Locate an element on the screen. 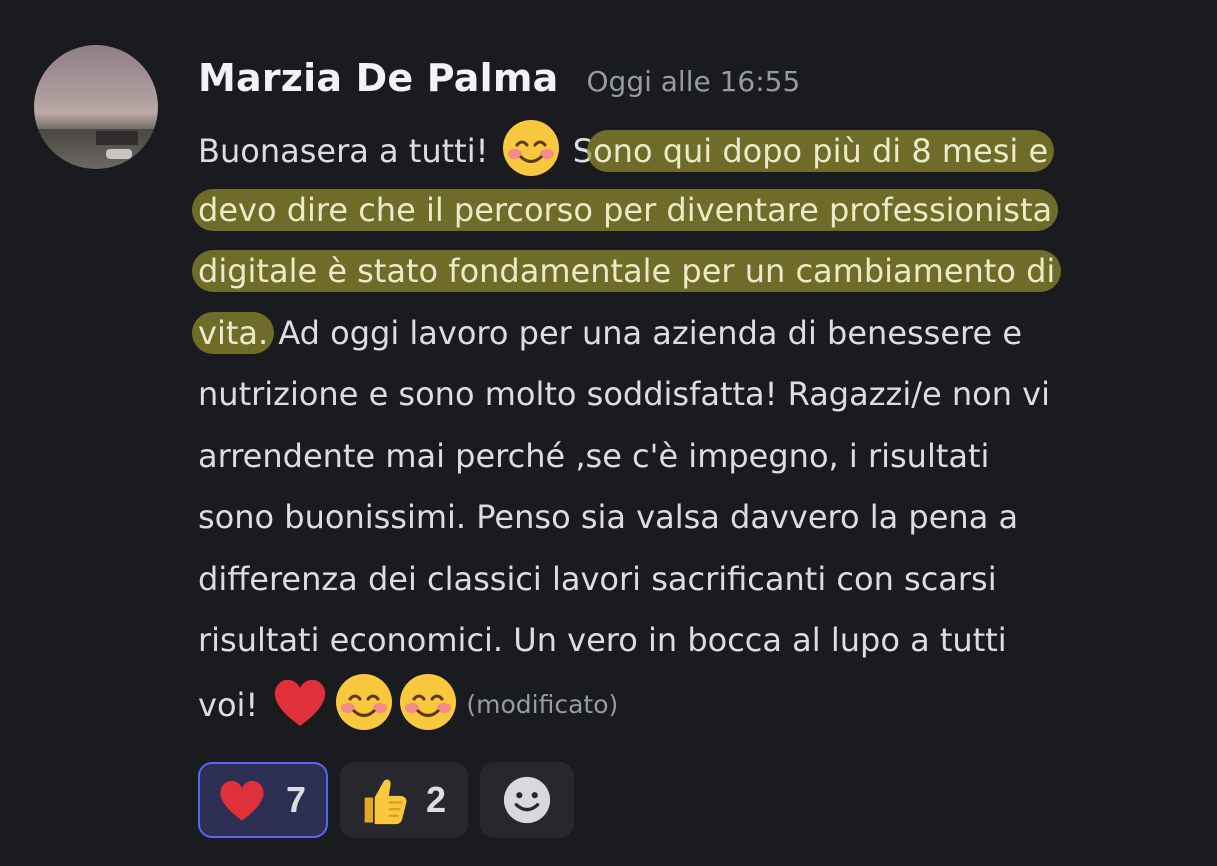 This screenshot has width=1217, height=866. message-header: Marzia De Palma Oggi alle 16:55 is located at coordinates (499, 78).